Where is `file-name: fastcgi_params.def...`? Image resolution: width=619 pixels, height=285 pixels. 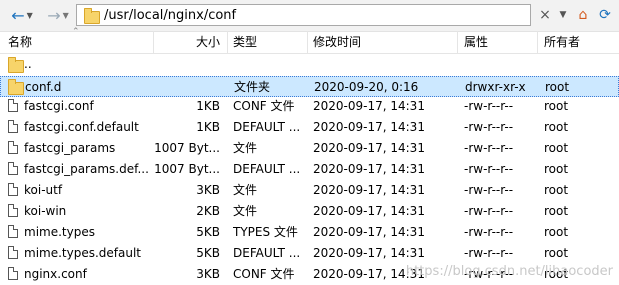 file-name: fastcgi_params.def... is located at coordinates (86, 169).